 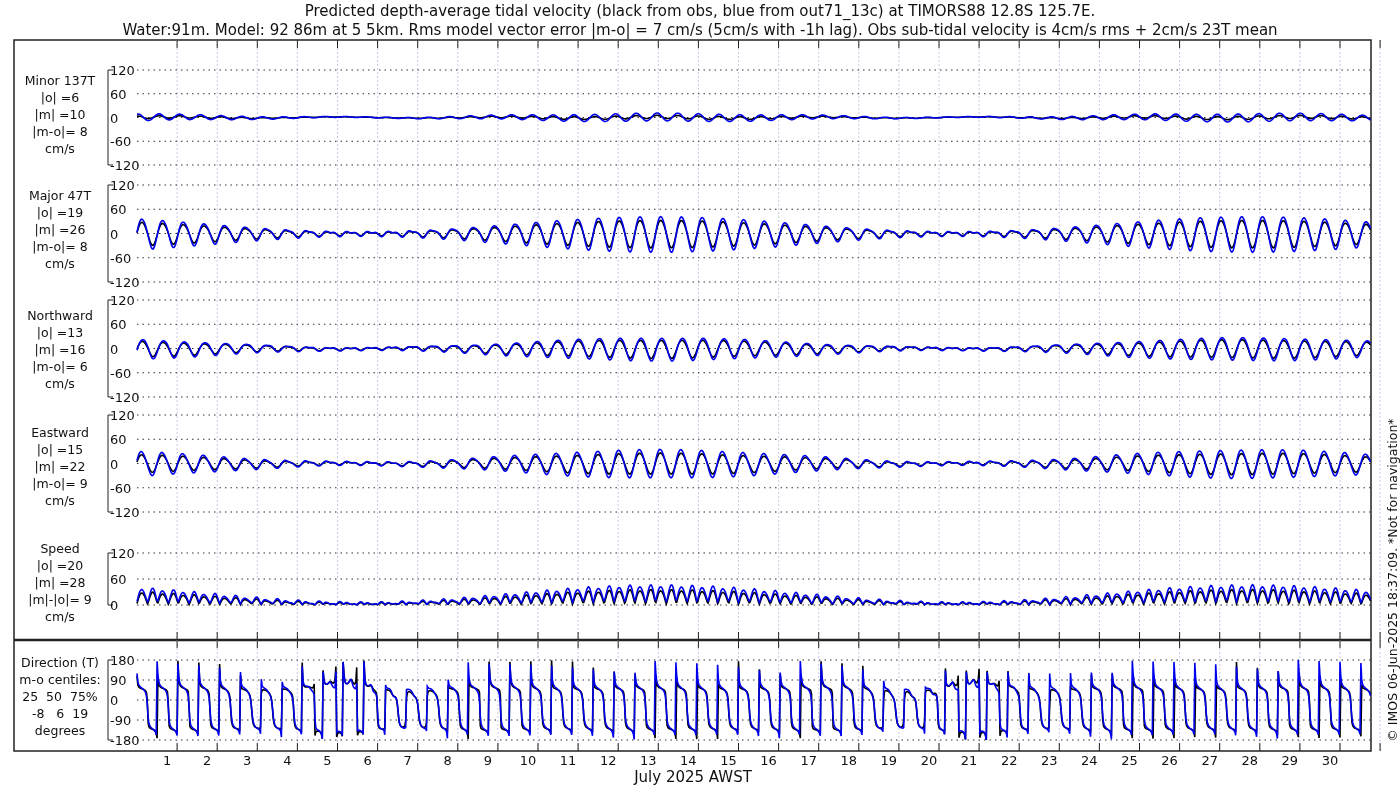 What do you see at coordinates (207, 760) in the screenshot?
I see `x-tick-label: 2` at bounding box center [207, 760].